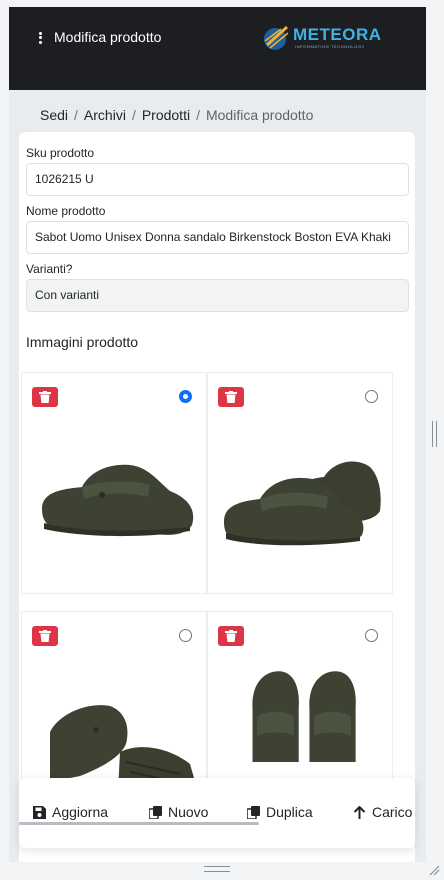 Image resolution: width=444 pixels, height=880 pixels. I want to click on resize-corner-icon, so click(434, 870).